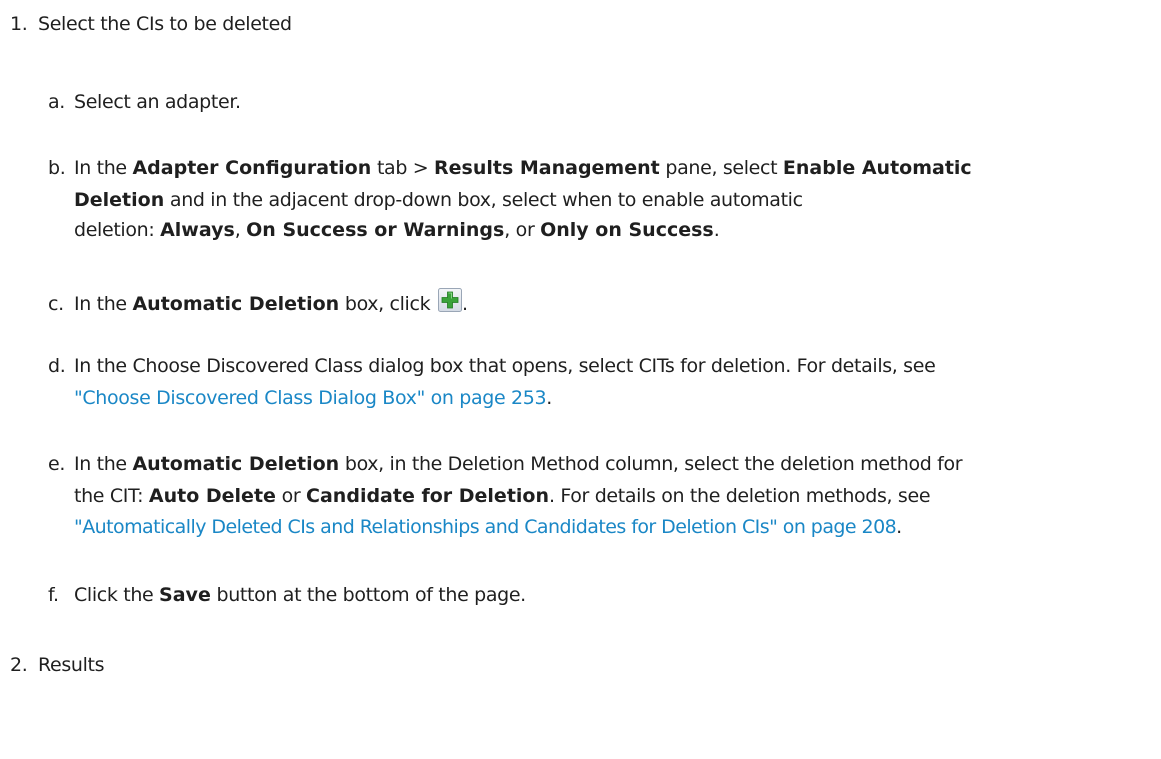 Image resolution: width=1161 pixels, height=759 pixels. I want to click on substep-marker: c., so click(56, 304).